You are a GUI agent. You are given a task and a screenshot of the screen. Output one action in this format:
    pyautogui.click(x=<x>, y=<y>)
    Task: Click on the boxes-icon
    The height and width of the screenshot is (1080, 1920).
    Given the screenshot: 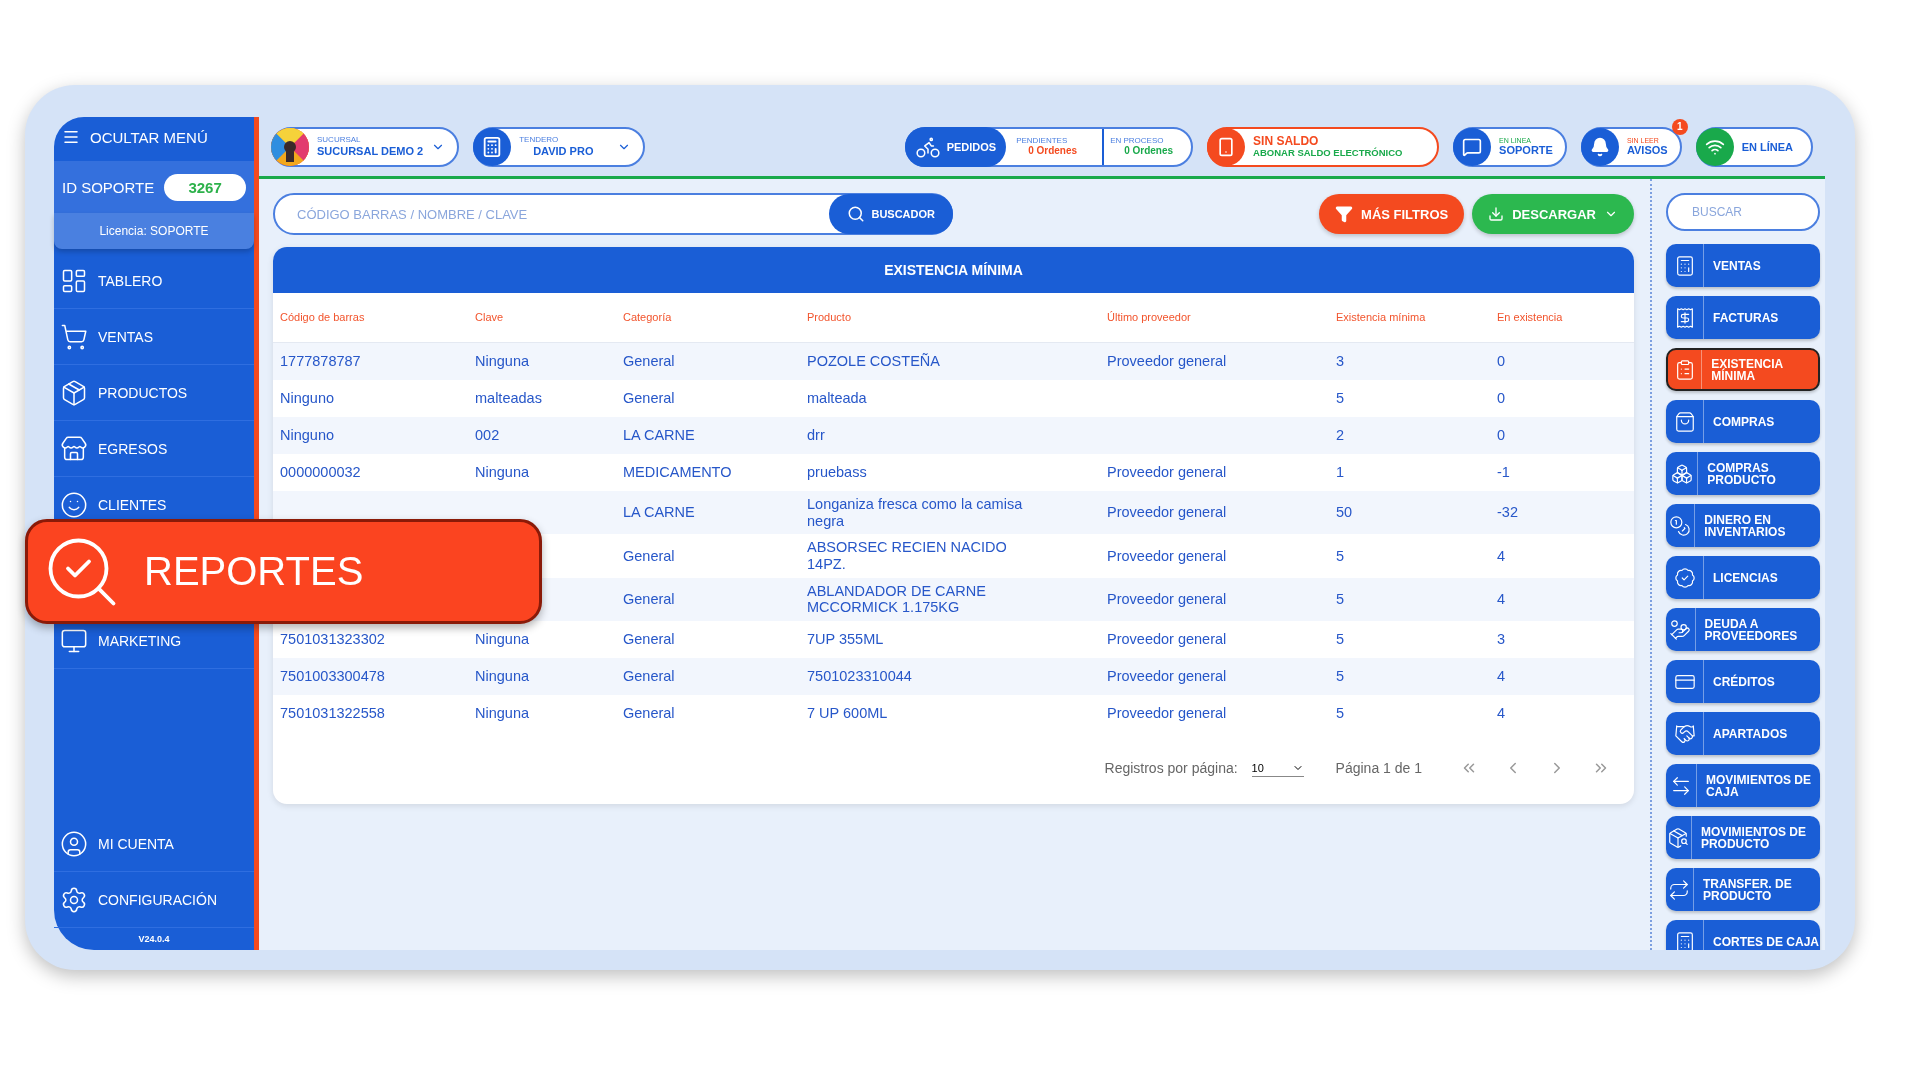 What is the action you would take?
    pyautogui.click(x=1681, y=473)
    